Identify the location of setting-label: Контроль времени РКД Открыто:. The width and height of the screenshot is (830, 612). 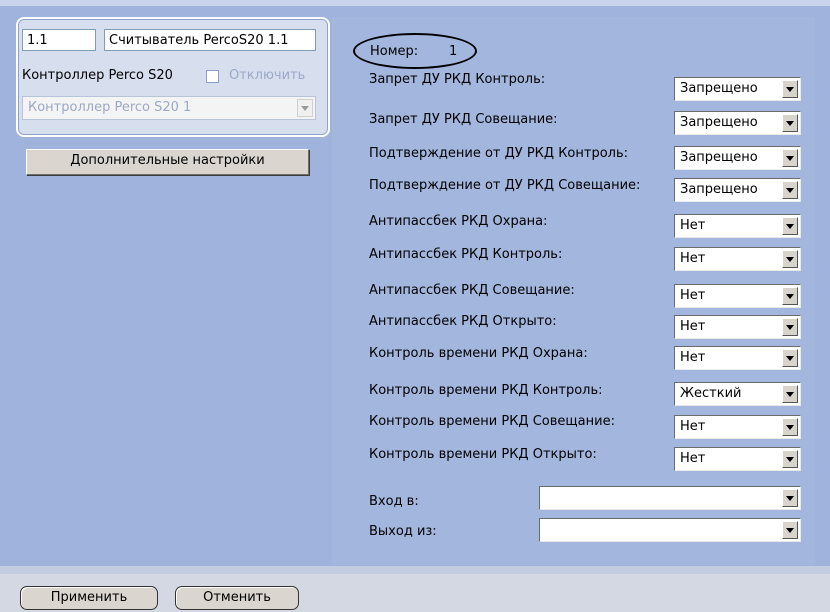
(483, 454).